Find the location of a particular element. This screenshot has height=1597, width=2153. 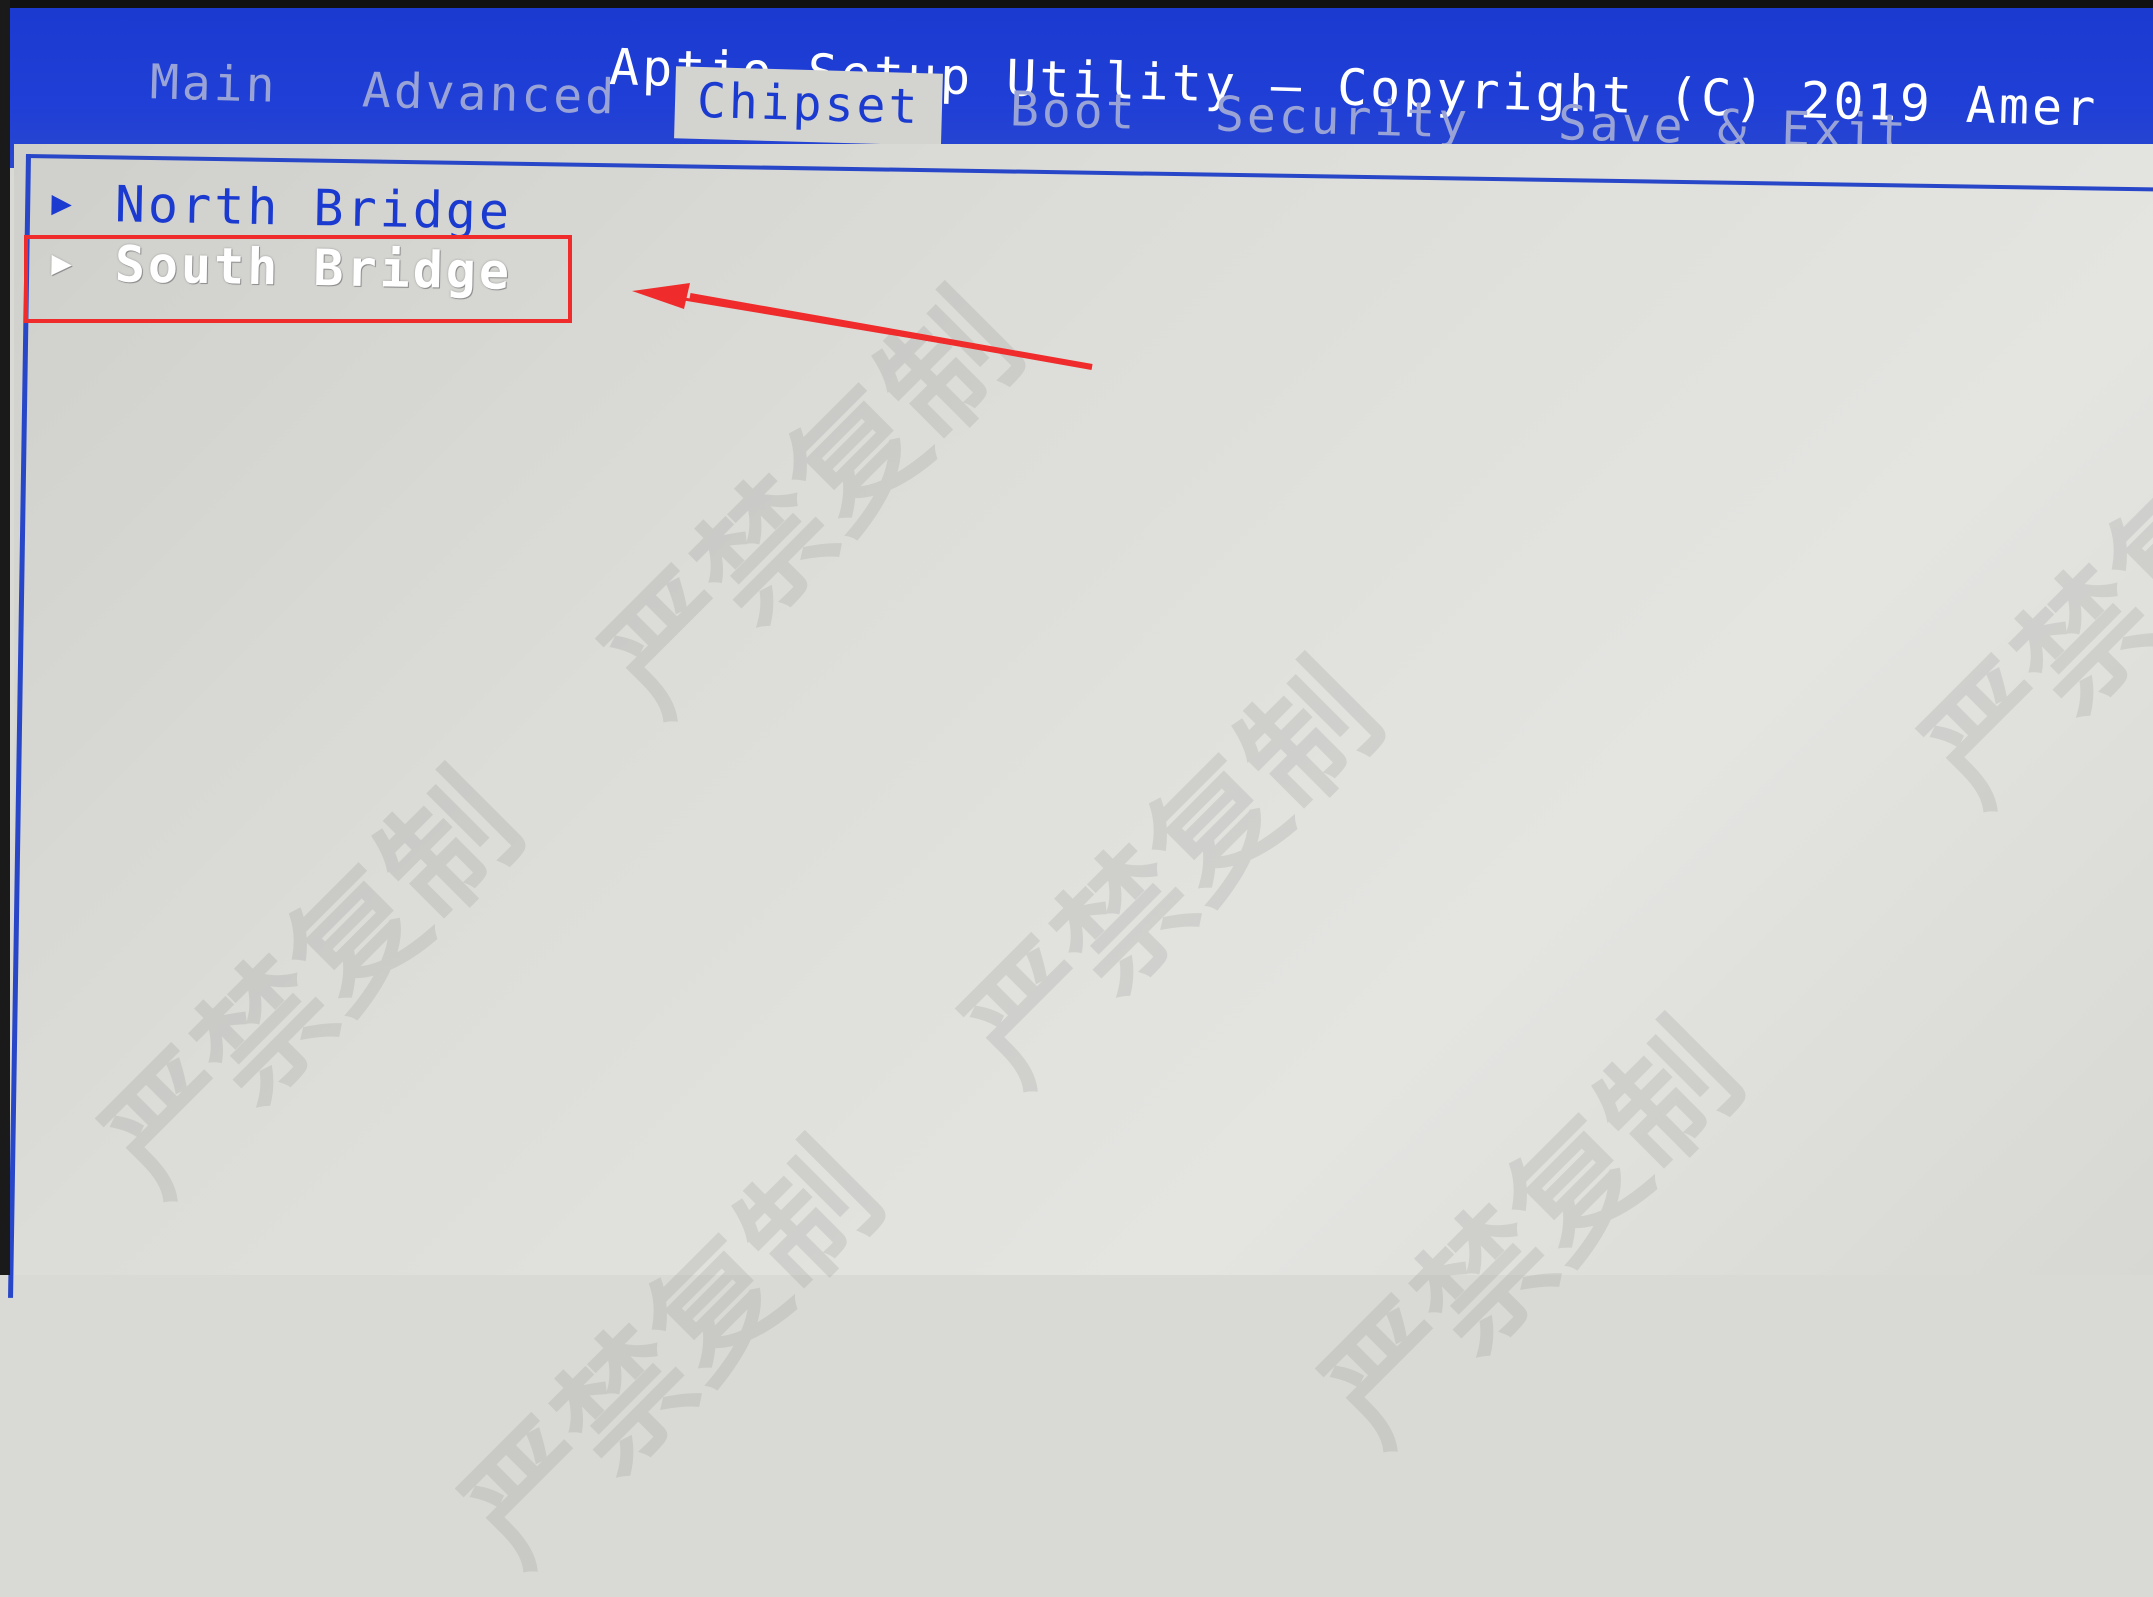

tab-boot: Boot is located at coordinates (1073, 111).